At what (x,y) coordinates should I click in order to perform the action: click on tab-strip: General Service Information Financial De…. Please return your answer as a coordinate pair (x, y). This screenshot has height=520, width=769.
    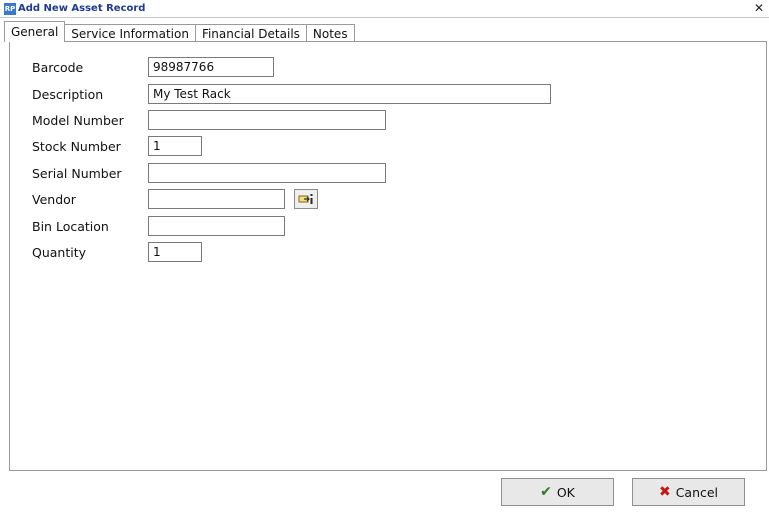
    Looking at the image, I should click on (179, 31).